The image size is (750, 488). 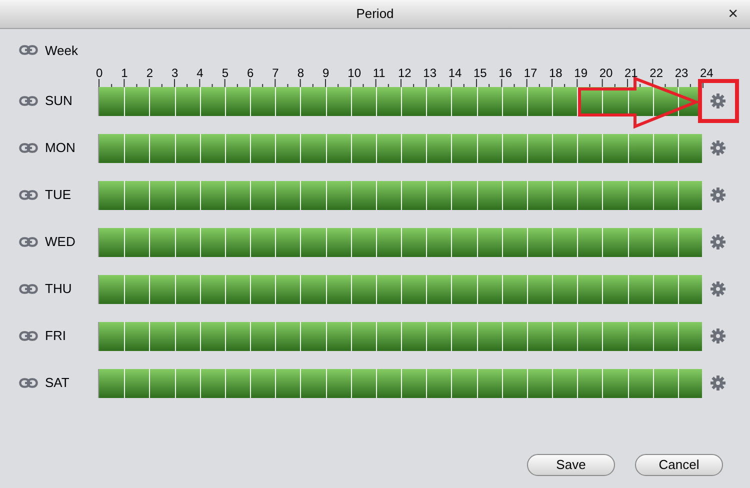 What do you see at coordinates (58, 101) in the screenshot?
I see `day-label: SUN` at bounding box center [58, 101].